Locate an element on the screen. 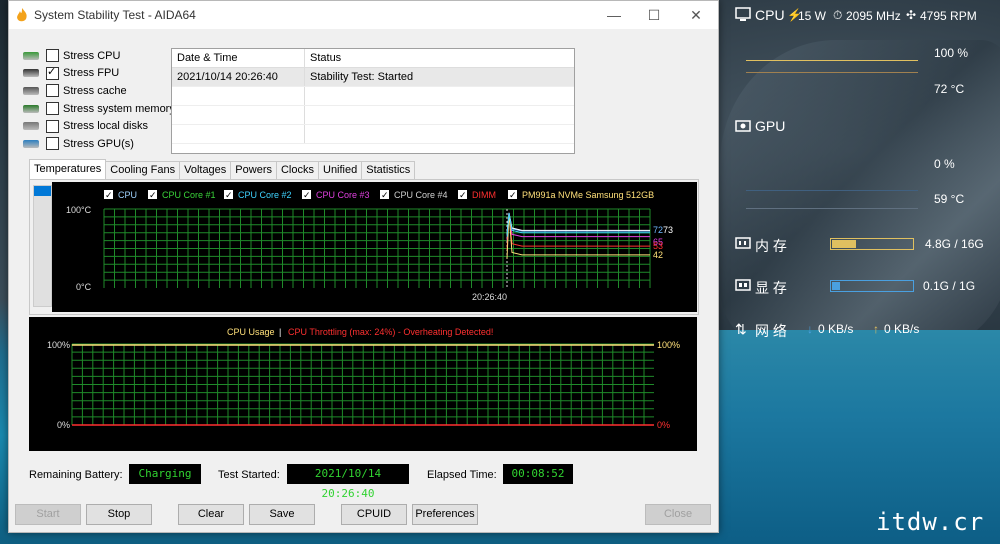 The width and height of the screenshot is (1000, 544). tab-cooling-fans: Cooling Fans is located at coordinates (143, 170).